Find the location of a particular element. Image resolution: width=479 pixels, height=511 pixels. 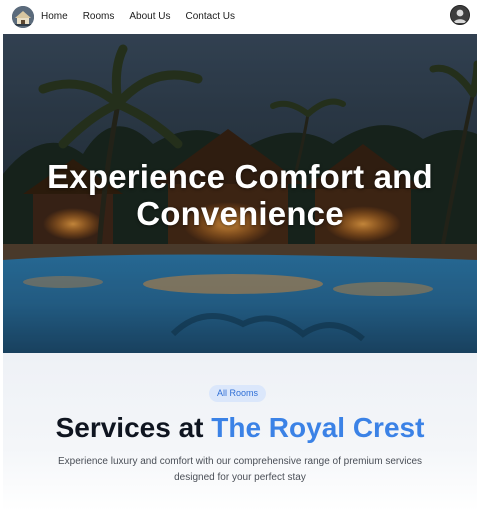

hero-title-line-1: Experience Comfort and is located at coordinates (240, 176).